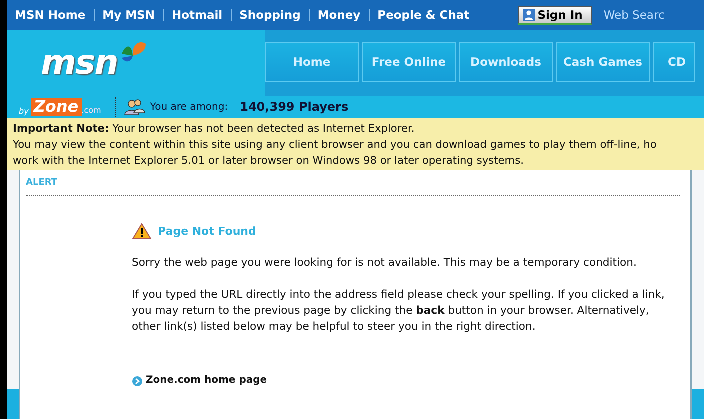  I want to click on msn-logo-text: msn, so click(79, 63).